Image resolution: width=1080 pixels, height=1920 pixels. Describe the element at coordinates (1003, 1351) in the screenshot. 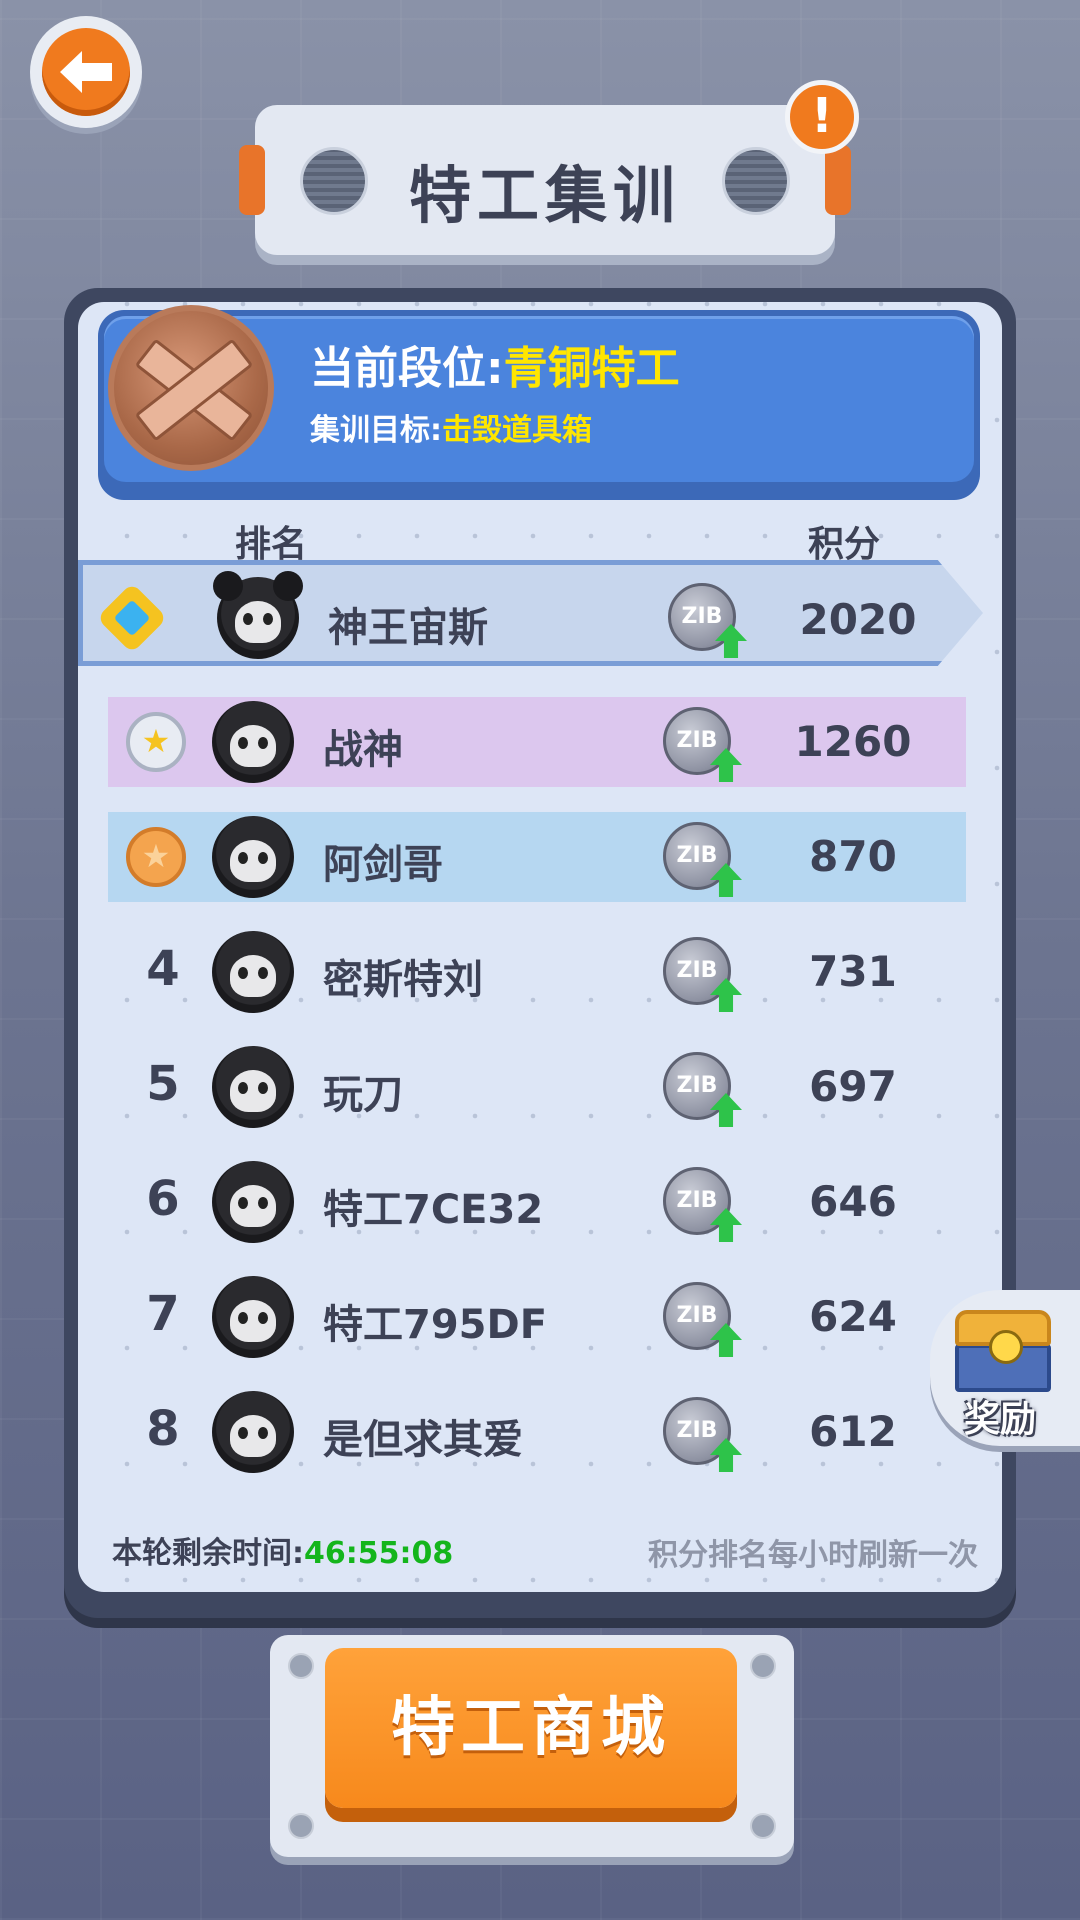

I see `treasure-chest-icon` at that location.